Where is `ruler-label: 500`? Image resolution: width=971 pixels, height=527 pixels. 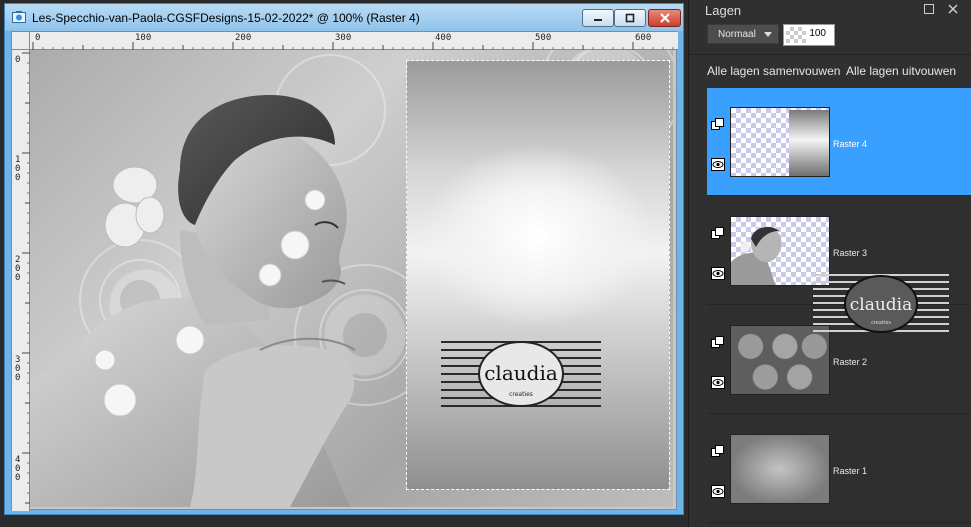 ruler-label: 500 is located at coordinates (543, 38).